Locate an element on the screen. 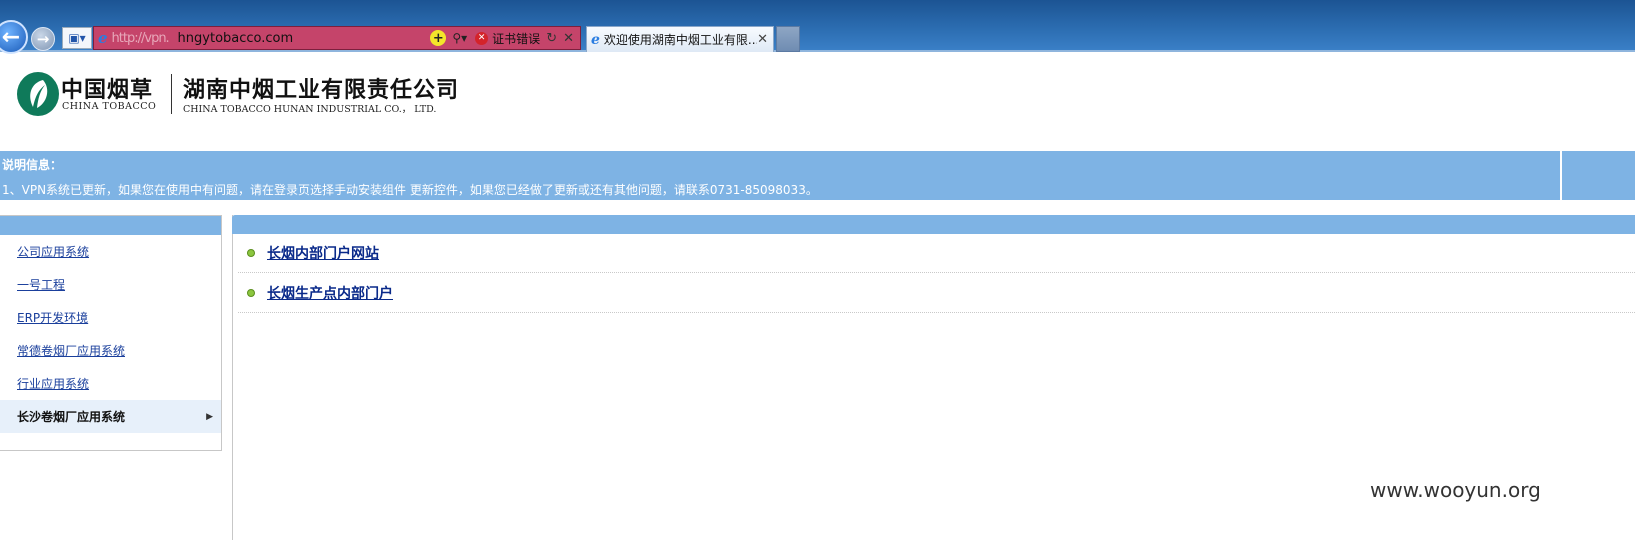 Image resolution: width=1635 pixels, height=540 pixels. cert-error-icon: ✕ is located at coordinates (482, 38).